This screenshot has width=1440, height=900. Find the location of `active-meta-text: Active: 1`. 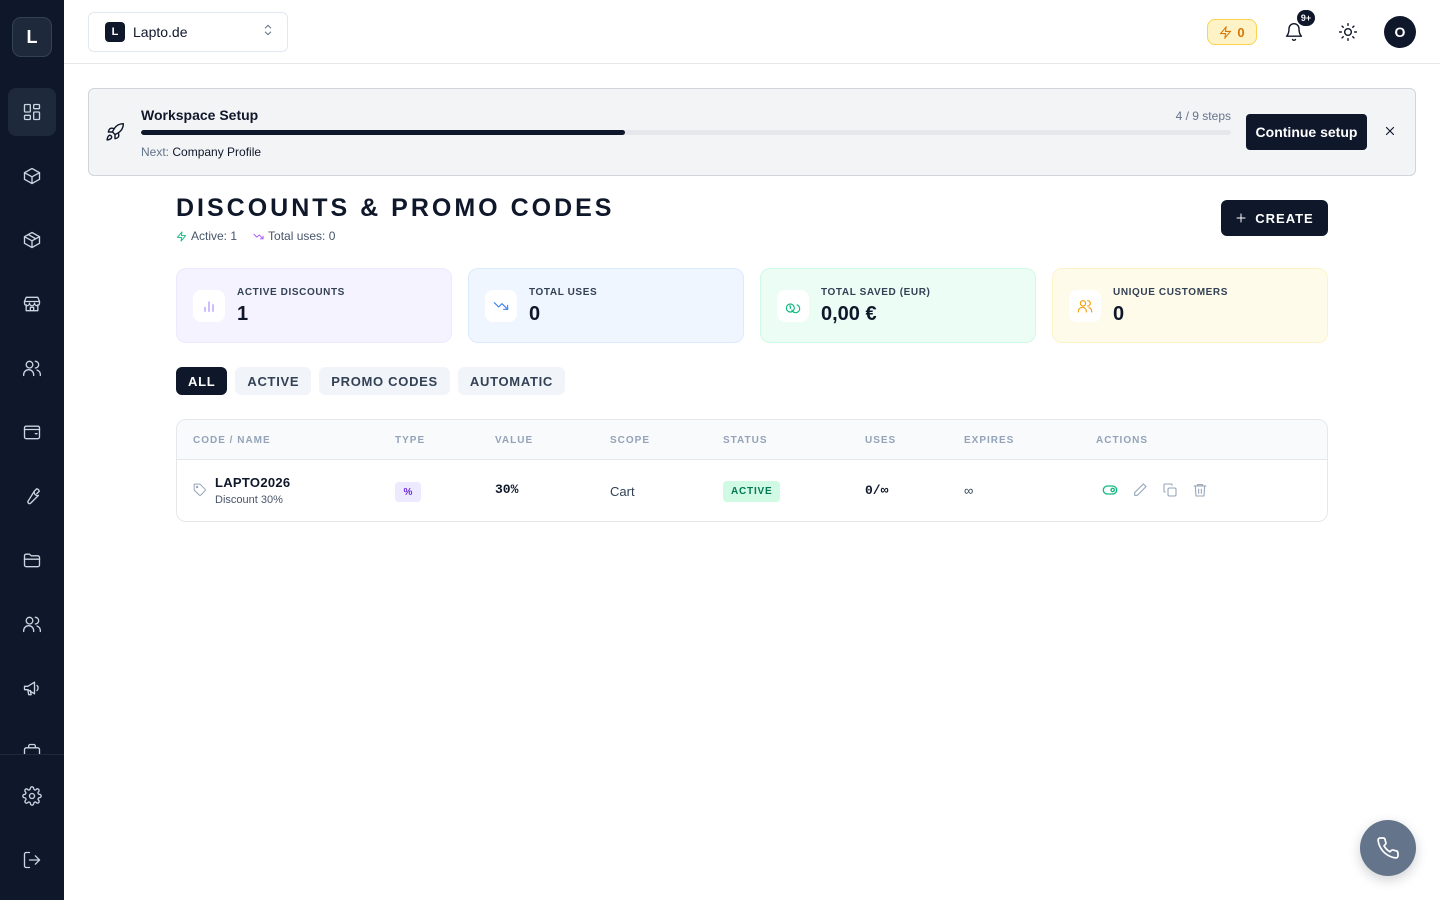

active-meta-text: Active: 1 is located at coordinates (214, 236).